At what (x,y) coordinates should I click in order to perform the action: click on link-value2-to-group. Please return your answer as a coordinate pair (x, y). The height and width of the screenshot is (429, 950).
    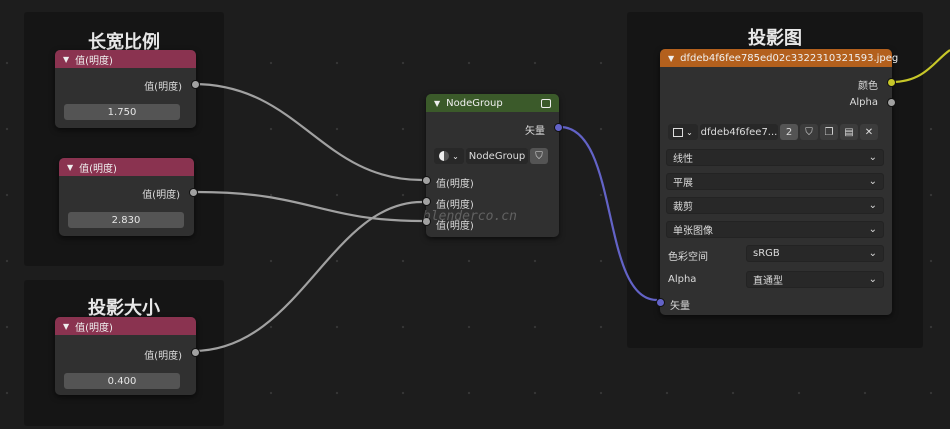
    Looking at the image, I should click on (309, 206).